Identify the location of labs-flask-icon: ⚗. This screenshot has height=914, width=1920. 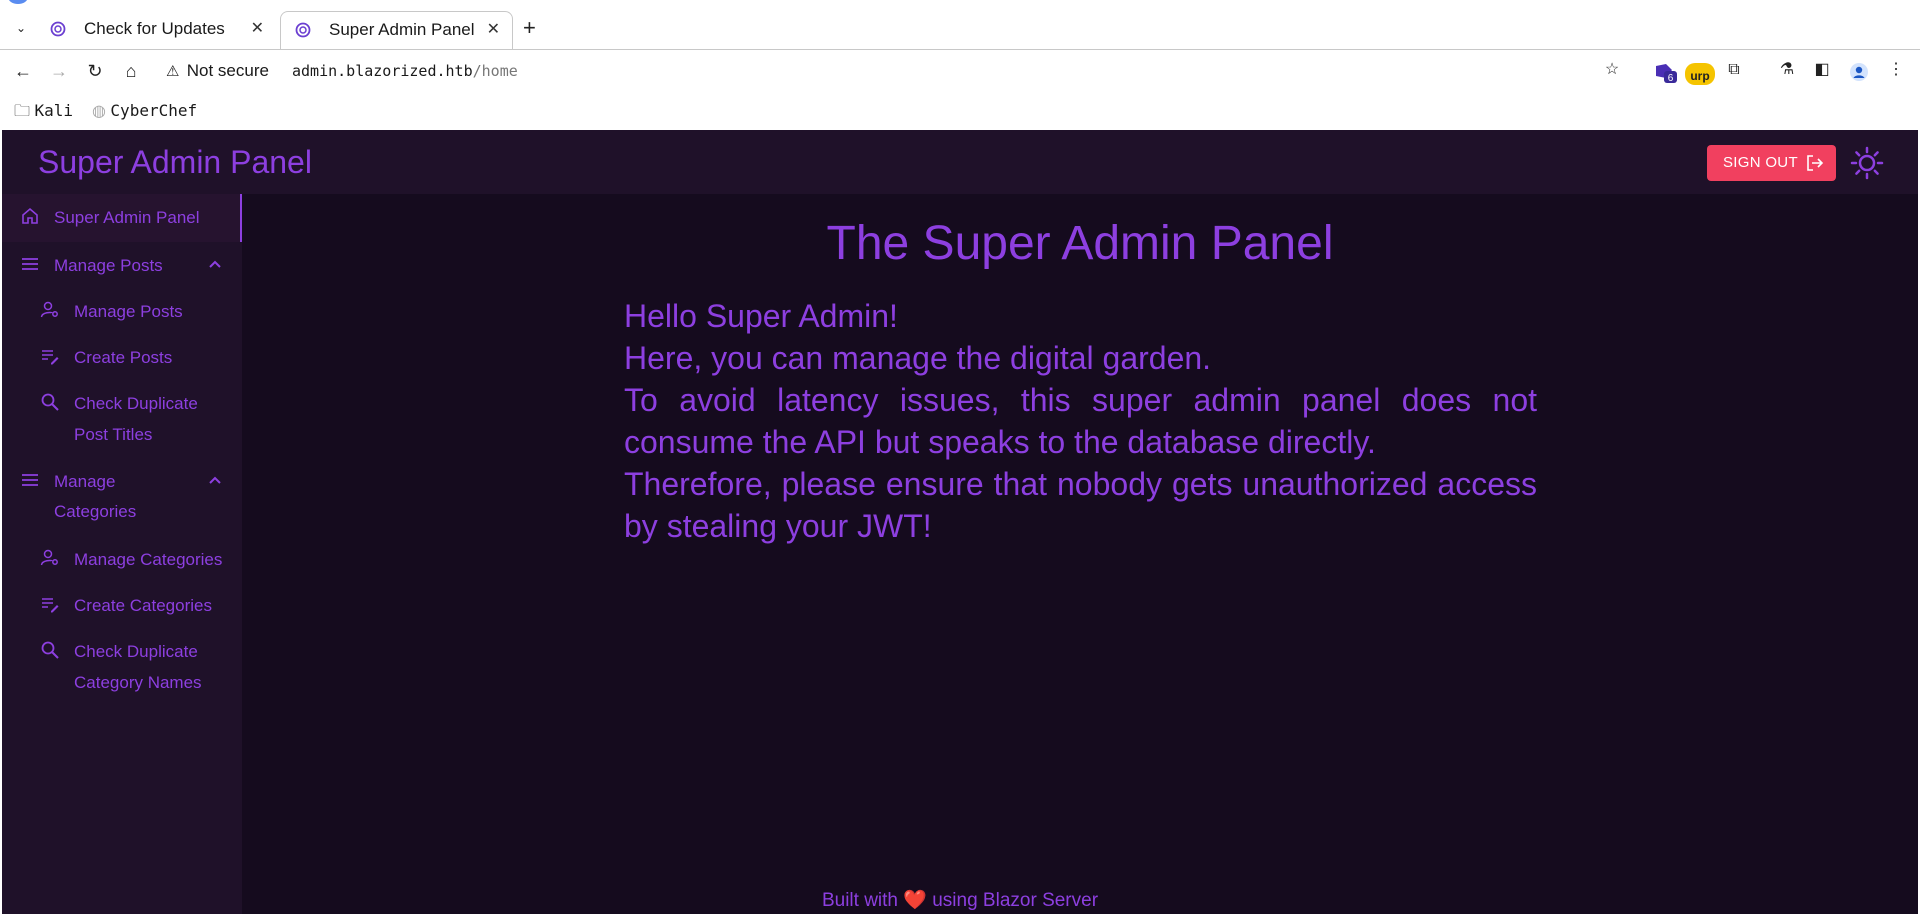
(1787, 70).